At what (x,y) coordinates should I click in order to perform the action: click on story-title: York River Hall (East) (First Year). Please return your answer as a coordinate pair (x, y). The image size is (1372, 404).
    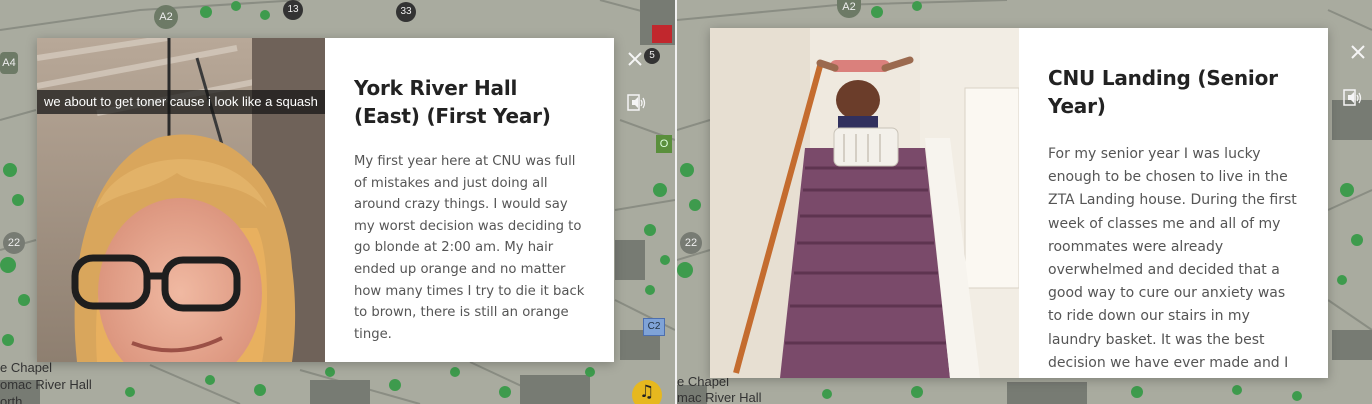
    Looking at the image, I should click on (452, 102).